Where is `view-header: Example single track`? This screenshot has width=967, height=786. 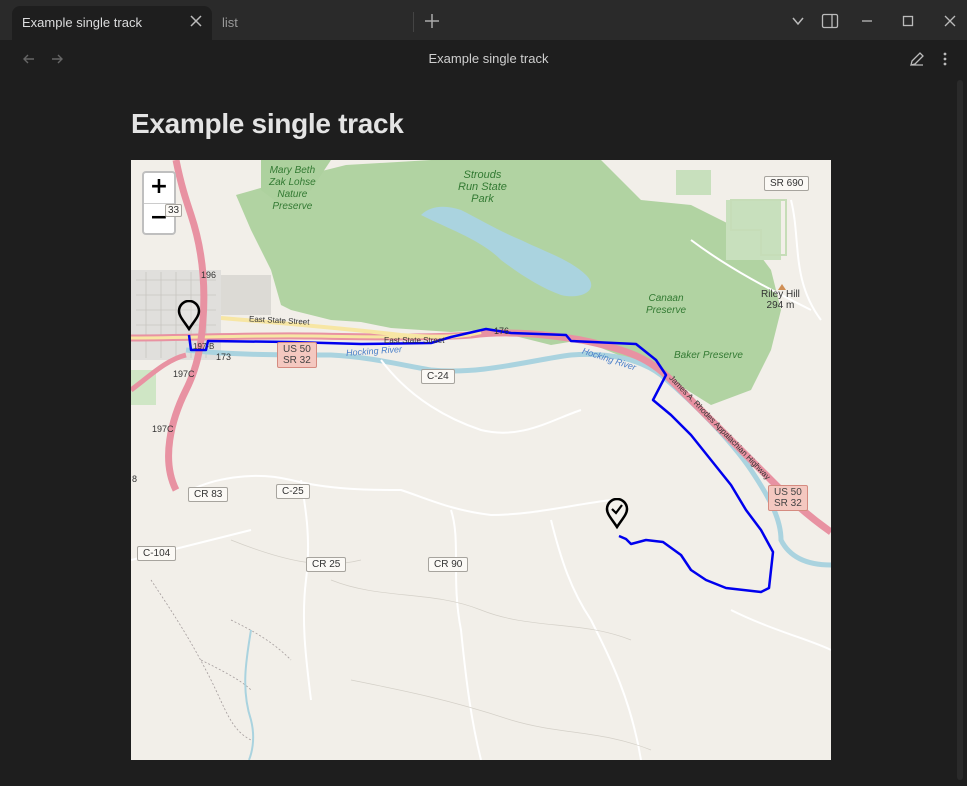
view-header: Example single track is located at coordinates (483, 59).